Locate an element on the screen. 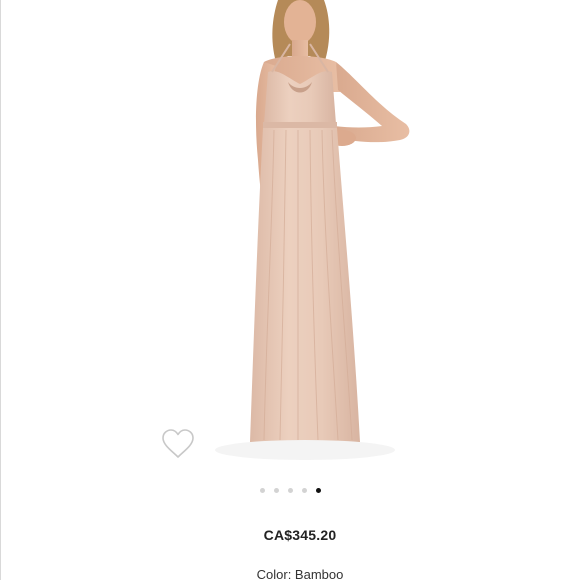 Image resolution: width=580 pixels, height=582 pixels. image-carousel-dots is located at coordinates (290, 490).